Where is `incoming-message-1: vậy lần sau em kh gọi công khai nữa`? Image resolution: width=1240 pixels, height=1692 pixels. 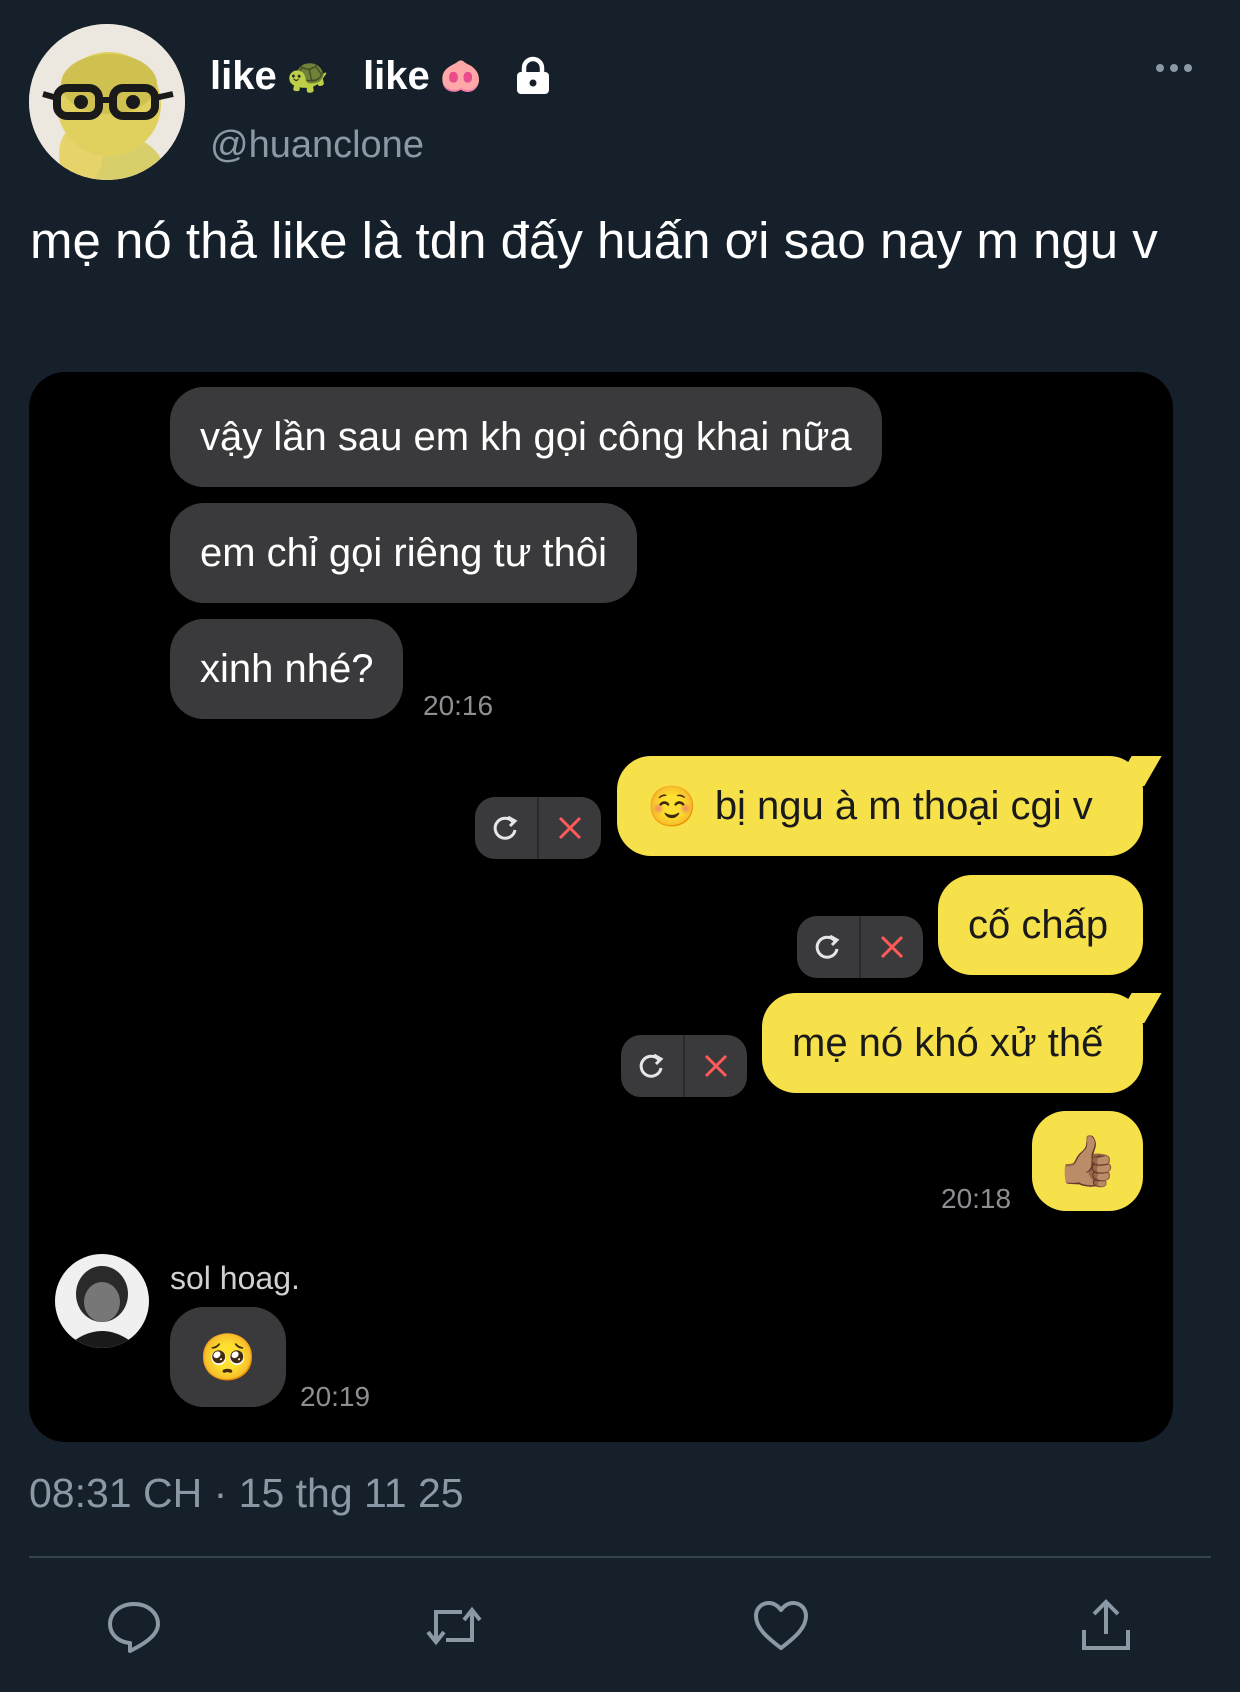
incoming-message-1: vậy lần sau em kh gọi công khai nữa is located at coordinates (526, 437).